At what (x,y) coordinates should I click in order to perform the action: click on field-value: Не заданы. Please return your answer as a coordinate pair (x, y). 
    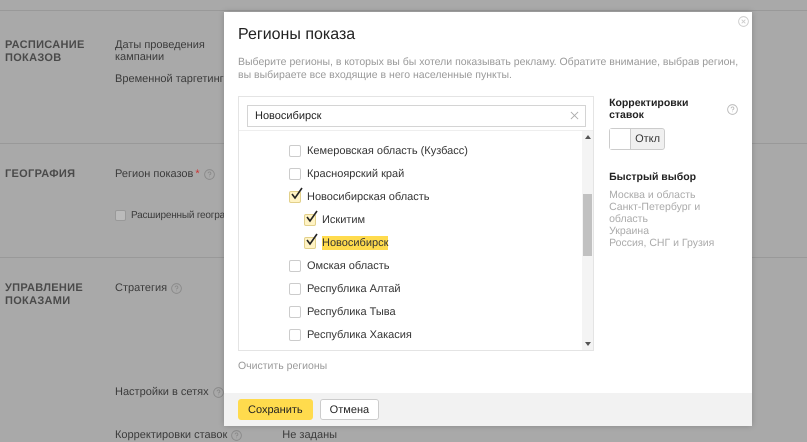
    Looking at the image, I should click on (310, 435).